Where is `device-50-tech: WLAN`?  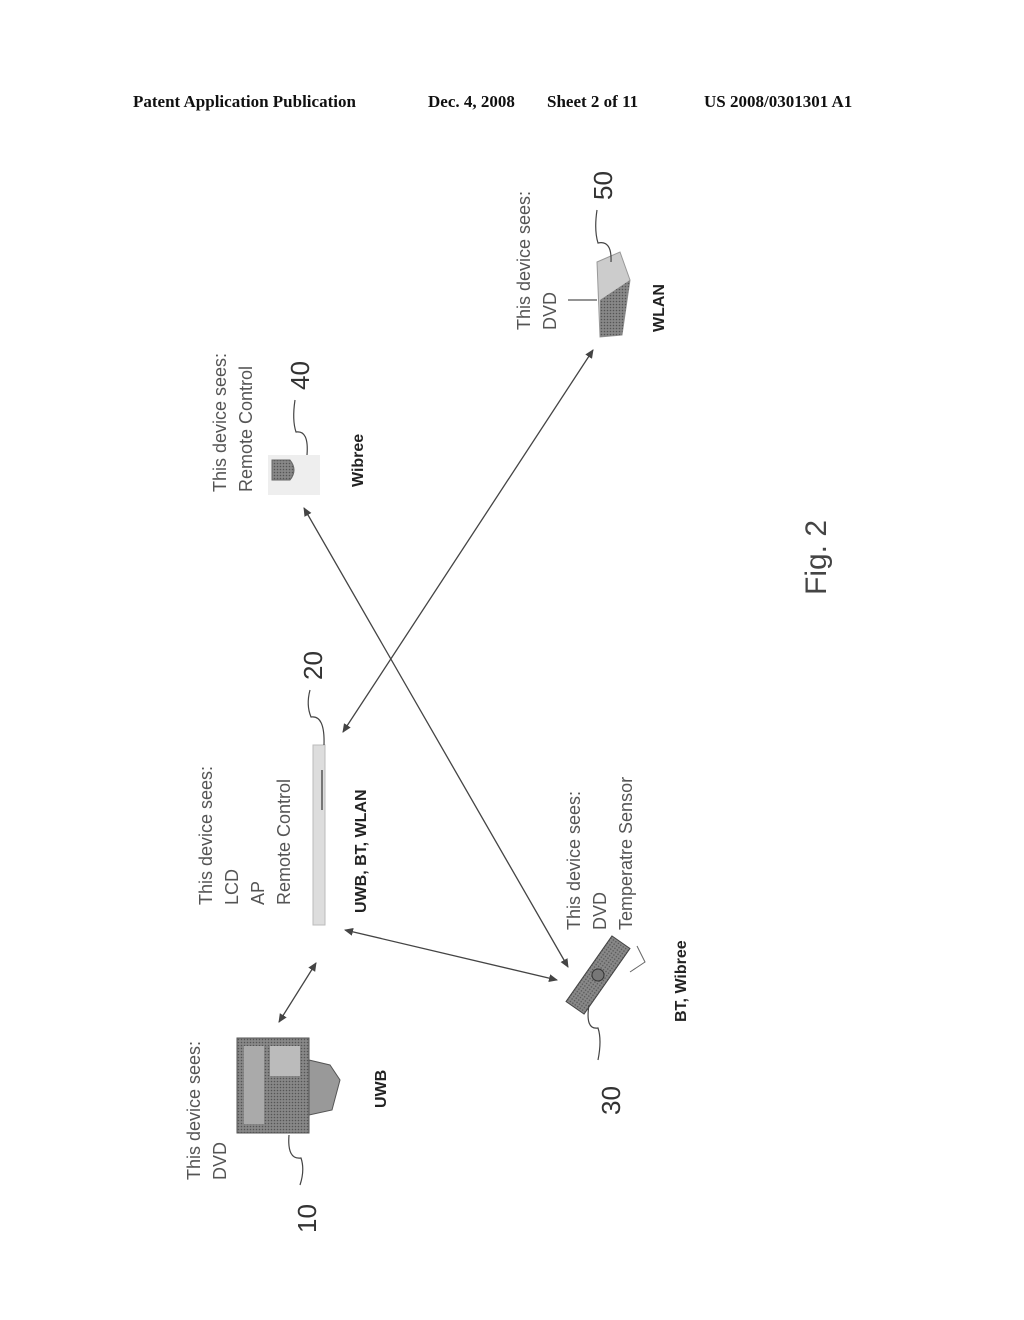
device-50-tech: WLAN is located at coordinates (659, 308).